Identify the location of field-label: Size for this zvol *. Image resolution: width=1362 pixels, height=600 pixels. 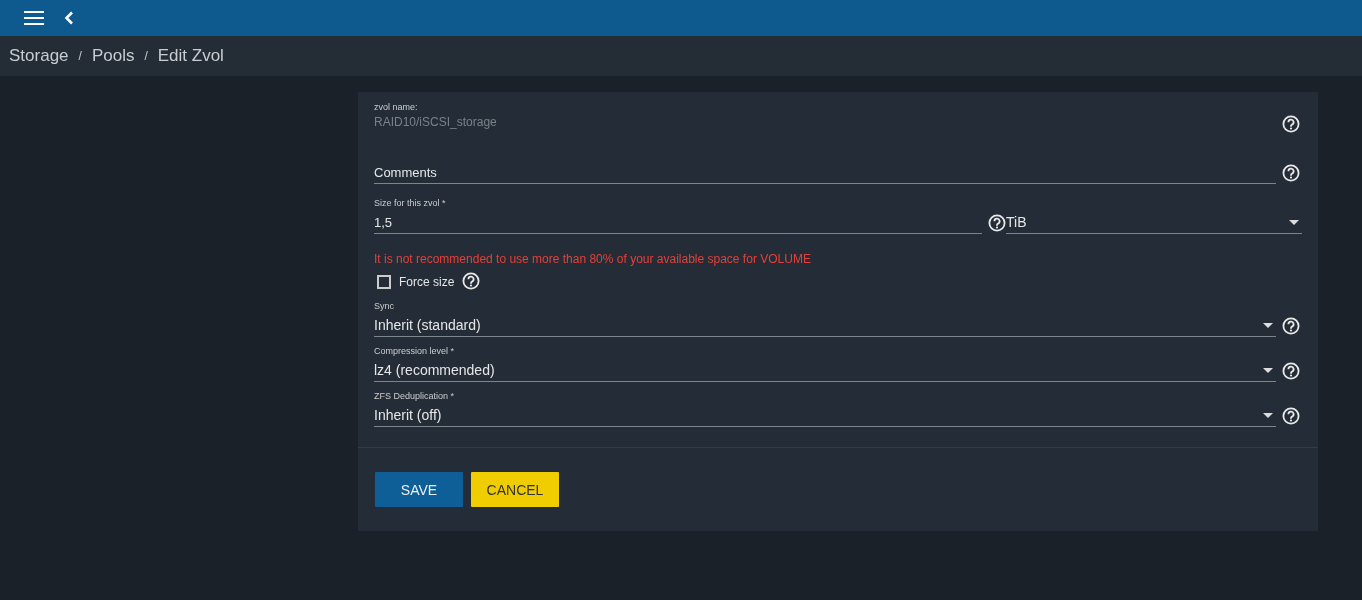
(410, 203).